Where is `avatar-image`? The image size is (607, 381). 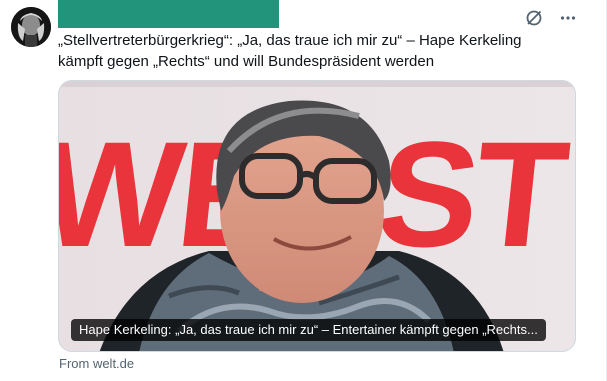
avatar-image is located at coordinates (31, 27).